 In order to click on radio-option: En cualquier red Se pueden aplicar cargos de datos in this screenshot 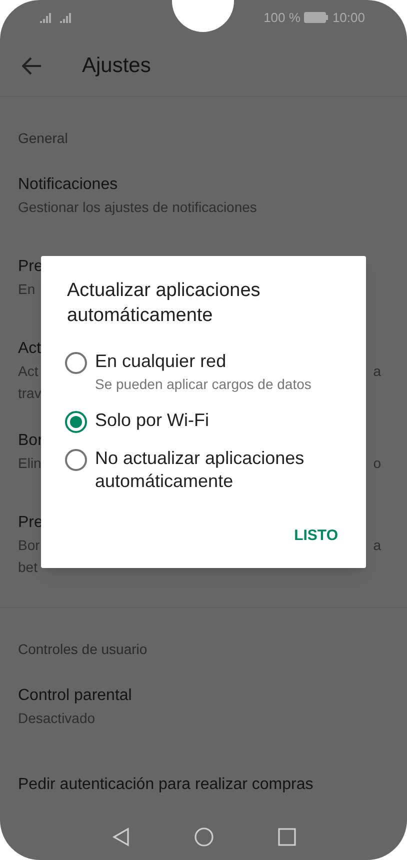, I will do `click(202, 372)`.